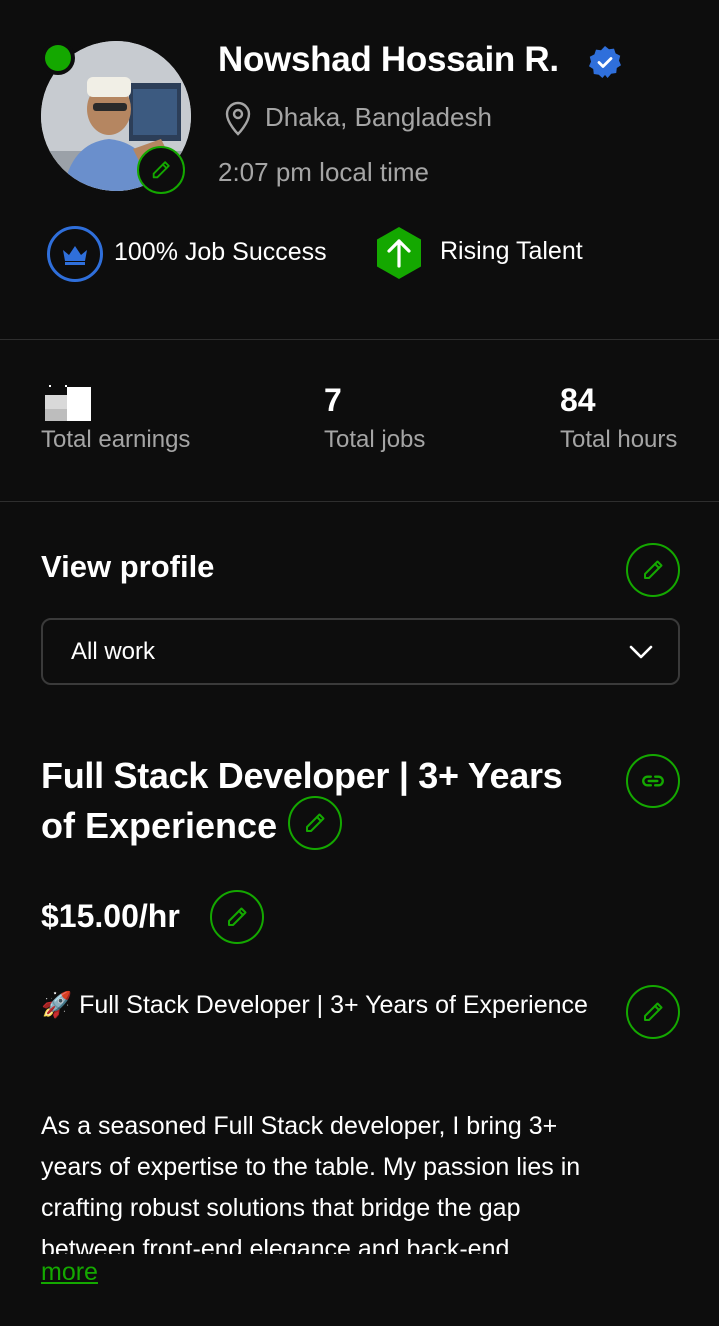 This screenshot has width=719, height=1326. I want to click on link-icon, so click(653, 781).